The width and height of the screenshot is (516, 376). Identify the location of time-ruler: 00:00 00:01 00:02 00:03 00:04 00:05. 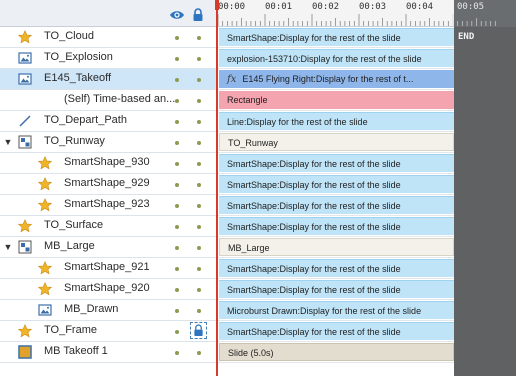
(366, 13).